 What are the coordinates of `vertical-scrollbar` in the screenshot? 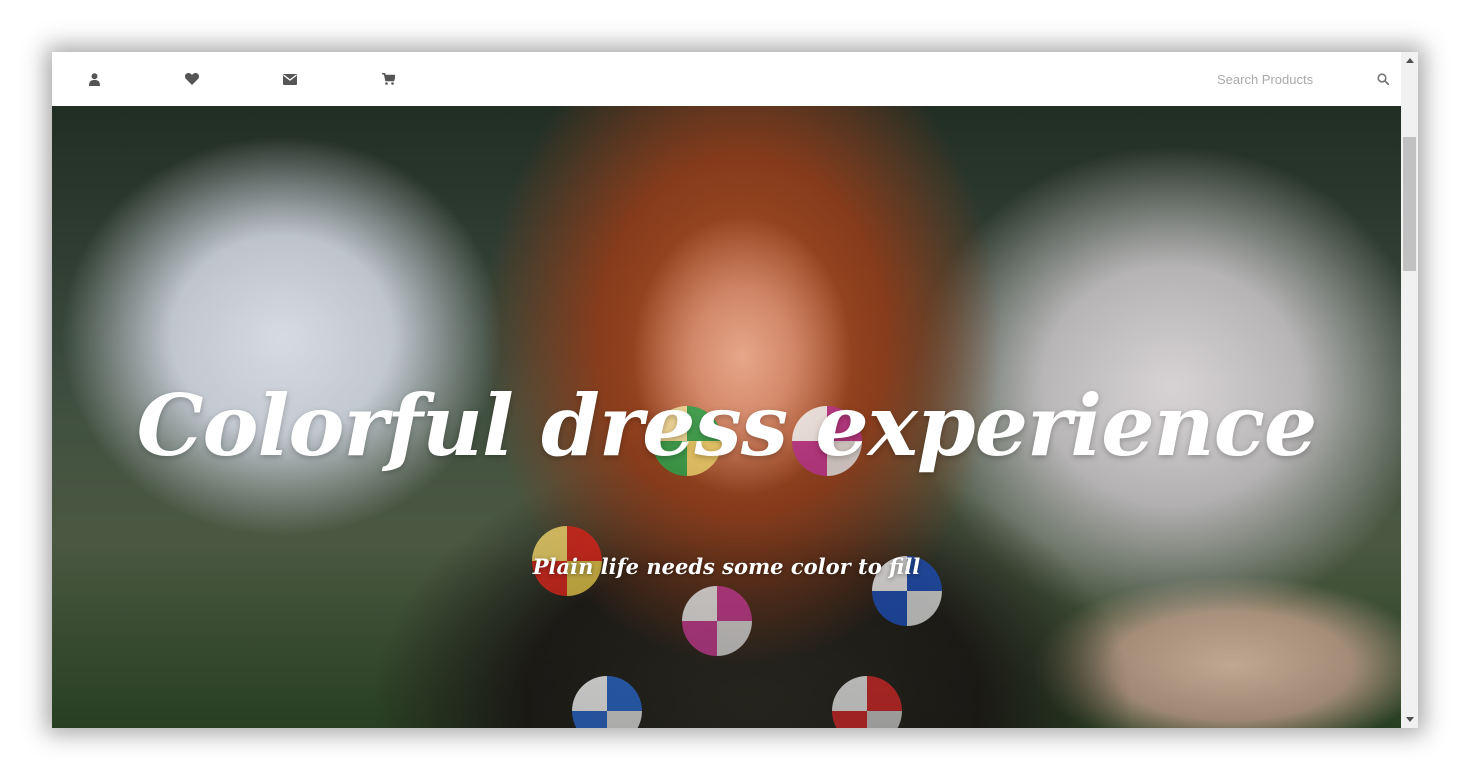 It's located at (1409, 390).